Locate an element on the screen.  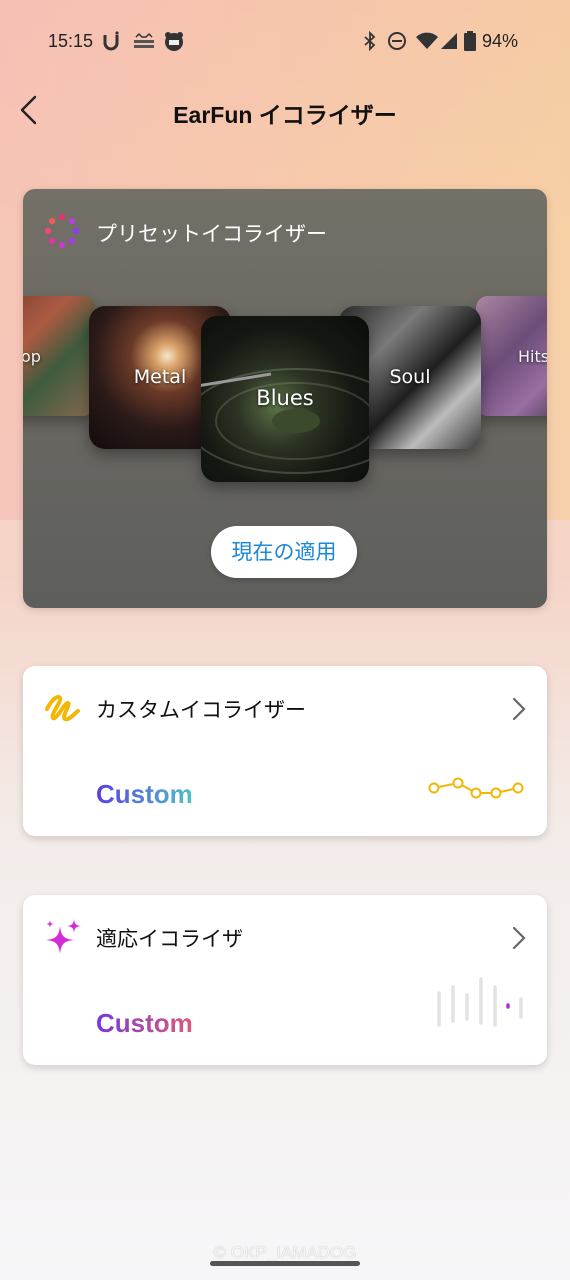
sparkle-icon is located at coordinates (63, 936).